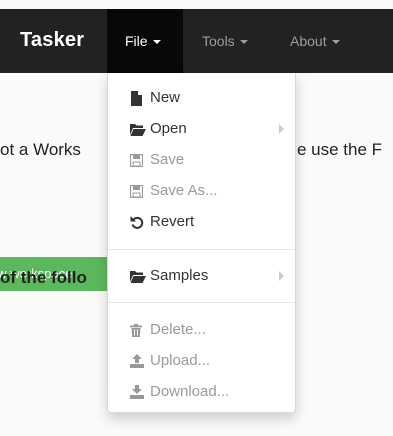 This screenshot has height=436, width=393. I want to click on menu-item-label: Samples, so click(179, 275).